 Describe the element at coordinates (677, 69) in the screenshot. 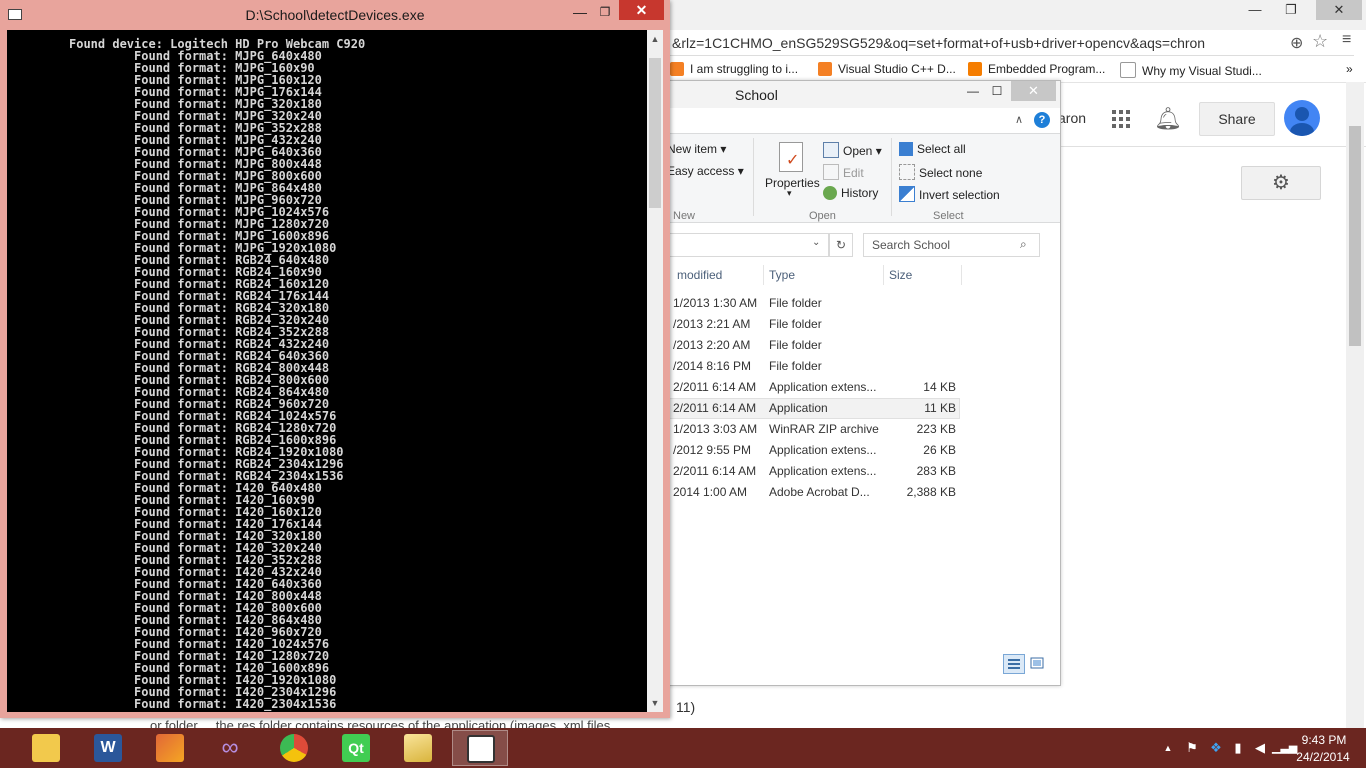

I see `stackoverflow-icon` at that location.